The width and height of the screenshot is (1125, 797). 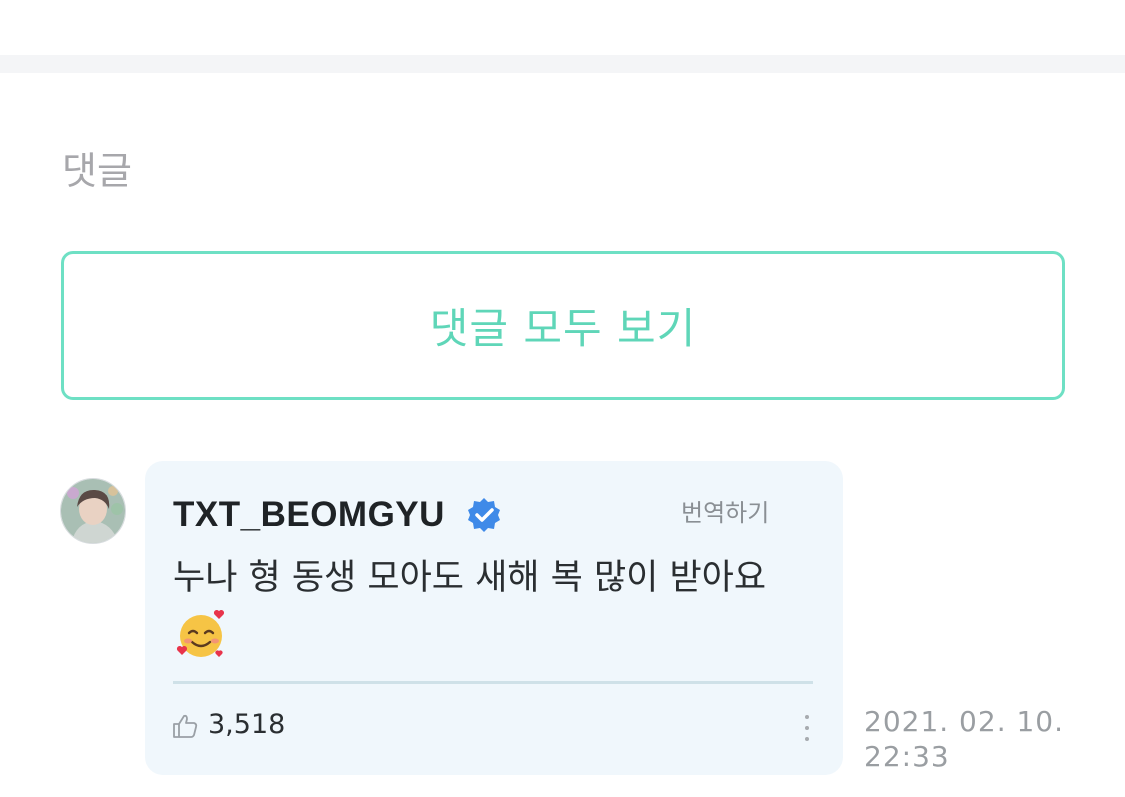 What do you see at coordinates (309, 515) in the screenshot?
I see `comment-author: TXT_BEOMGYU` at bounding box center [309, 515].